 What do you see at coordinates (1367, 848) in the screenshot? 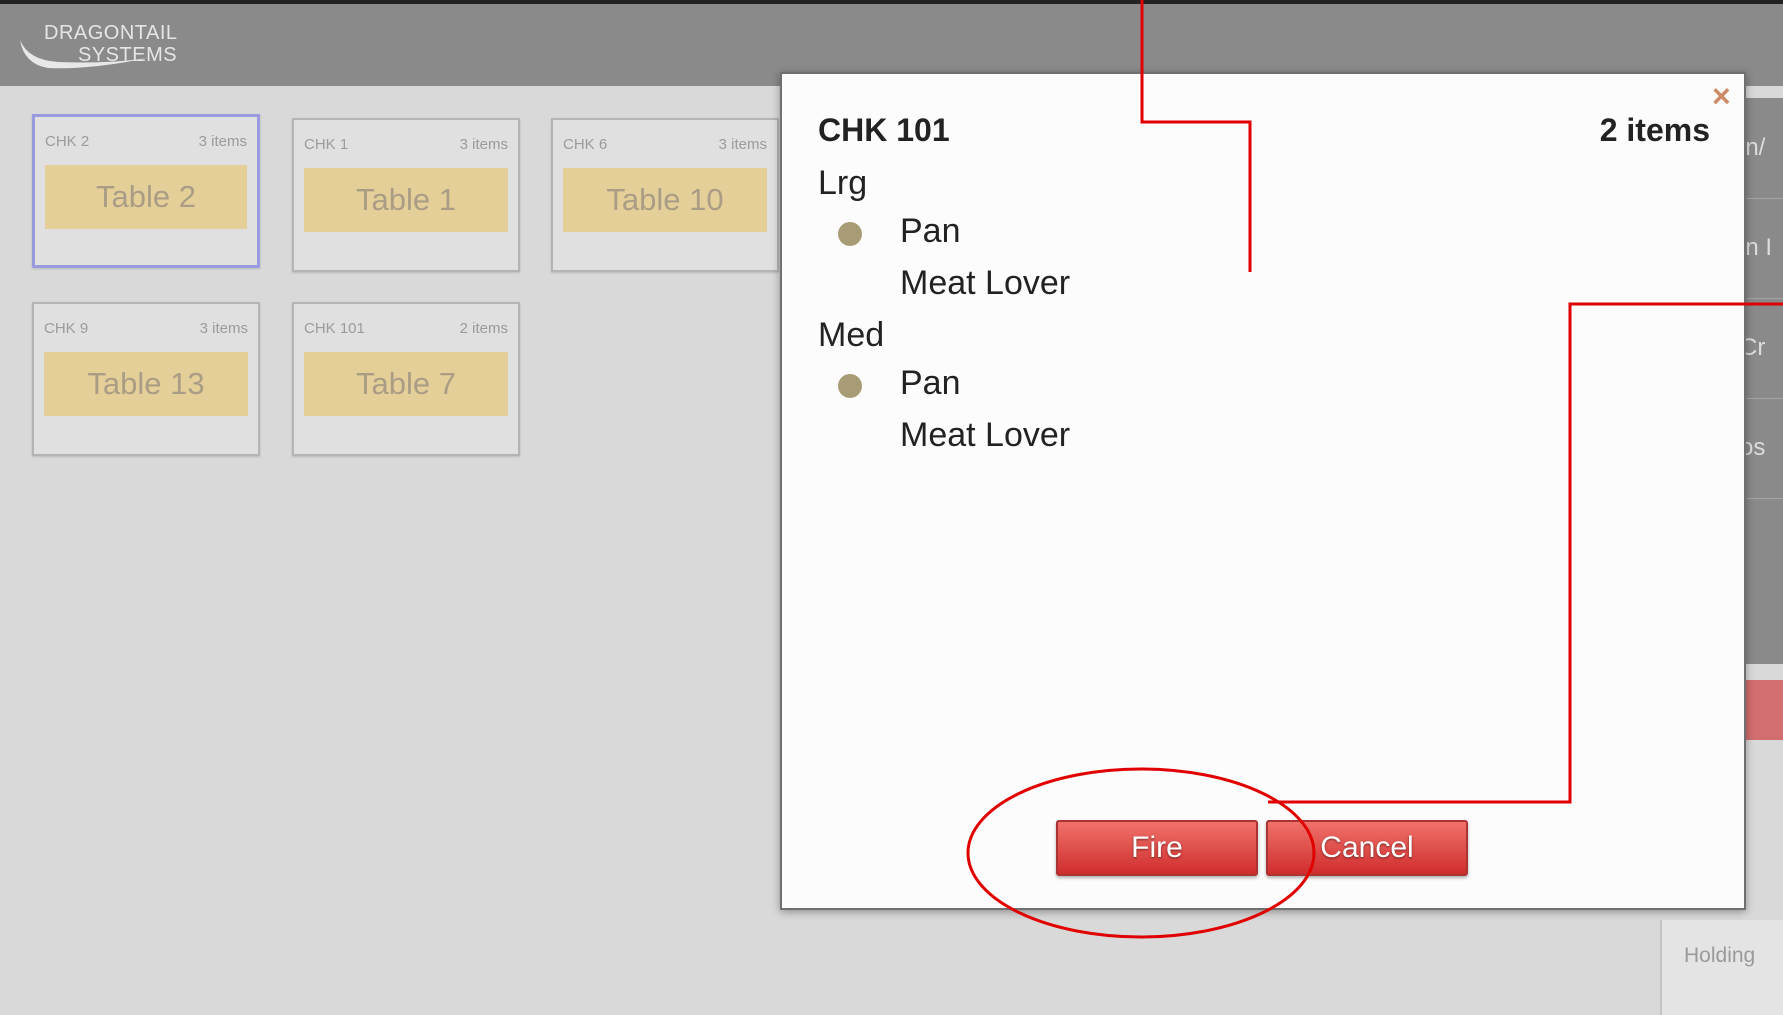
I see `cancel-button: Cancel` at bounding box center [1367, 848].